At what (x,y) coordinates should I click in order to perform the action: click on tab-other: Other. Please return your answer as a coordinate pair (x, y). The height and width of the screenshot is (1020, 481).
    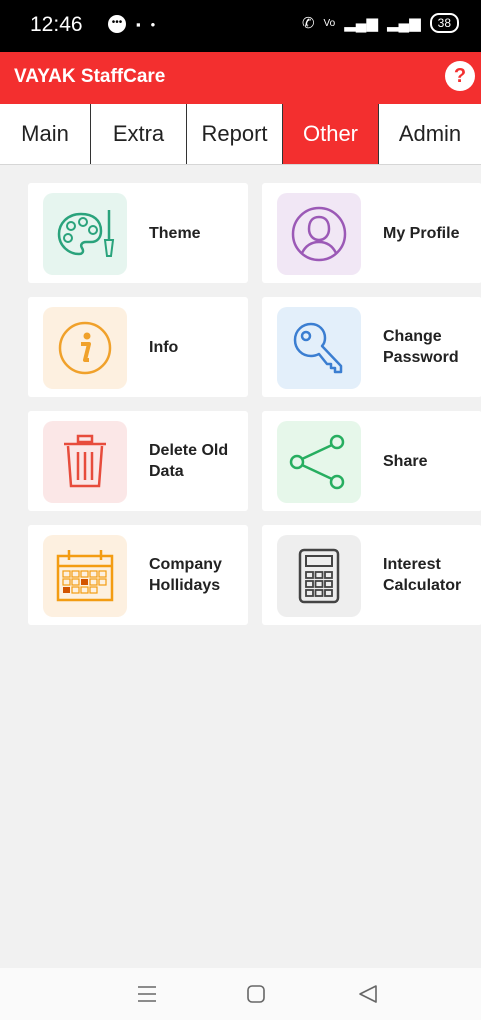
    Looking at the image, I should click on (331, 134).